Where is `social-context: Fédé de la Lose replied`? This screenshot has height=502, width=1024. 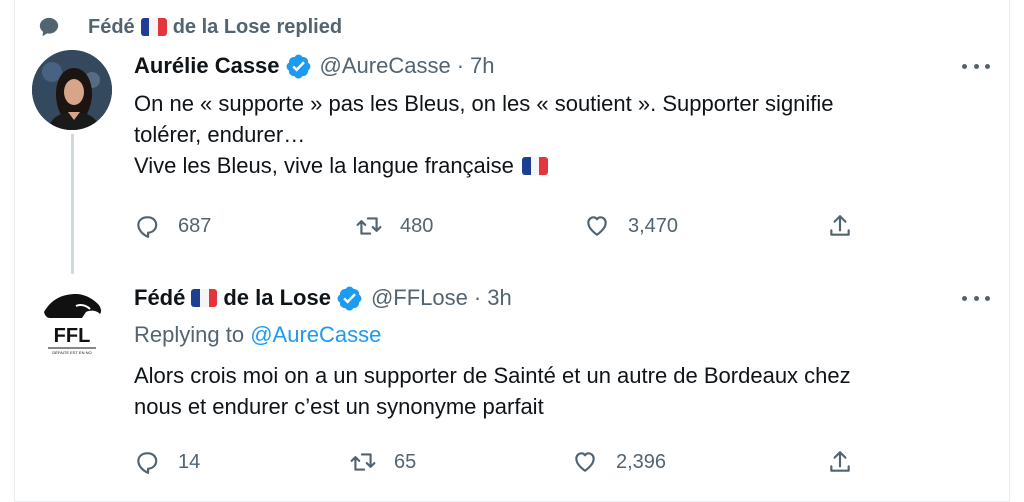
social-context: Fédé de la Lose replied is located at coordinates (191, 27).